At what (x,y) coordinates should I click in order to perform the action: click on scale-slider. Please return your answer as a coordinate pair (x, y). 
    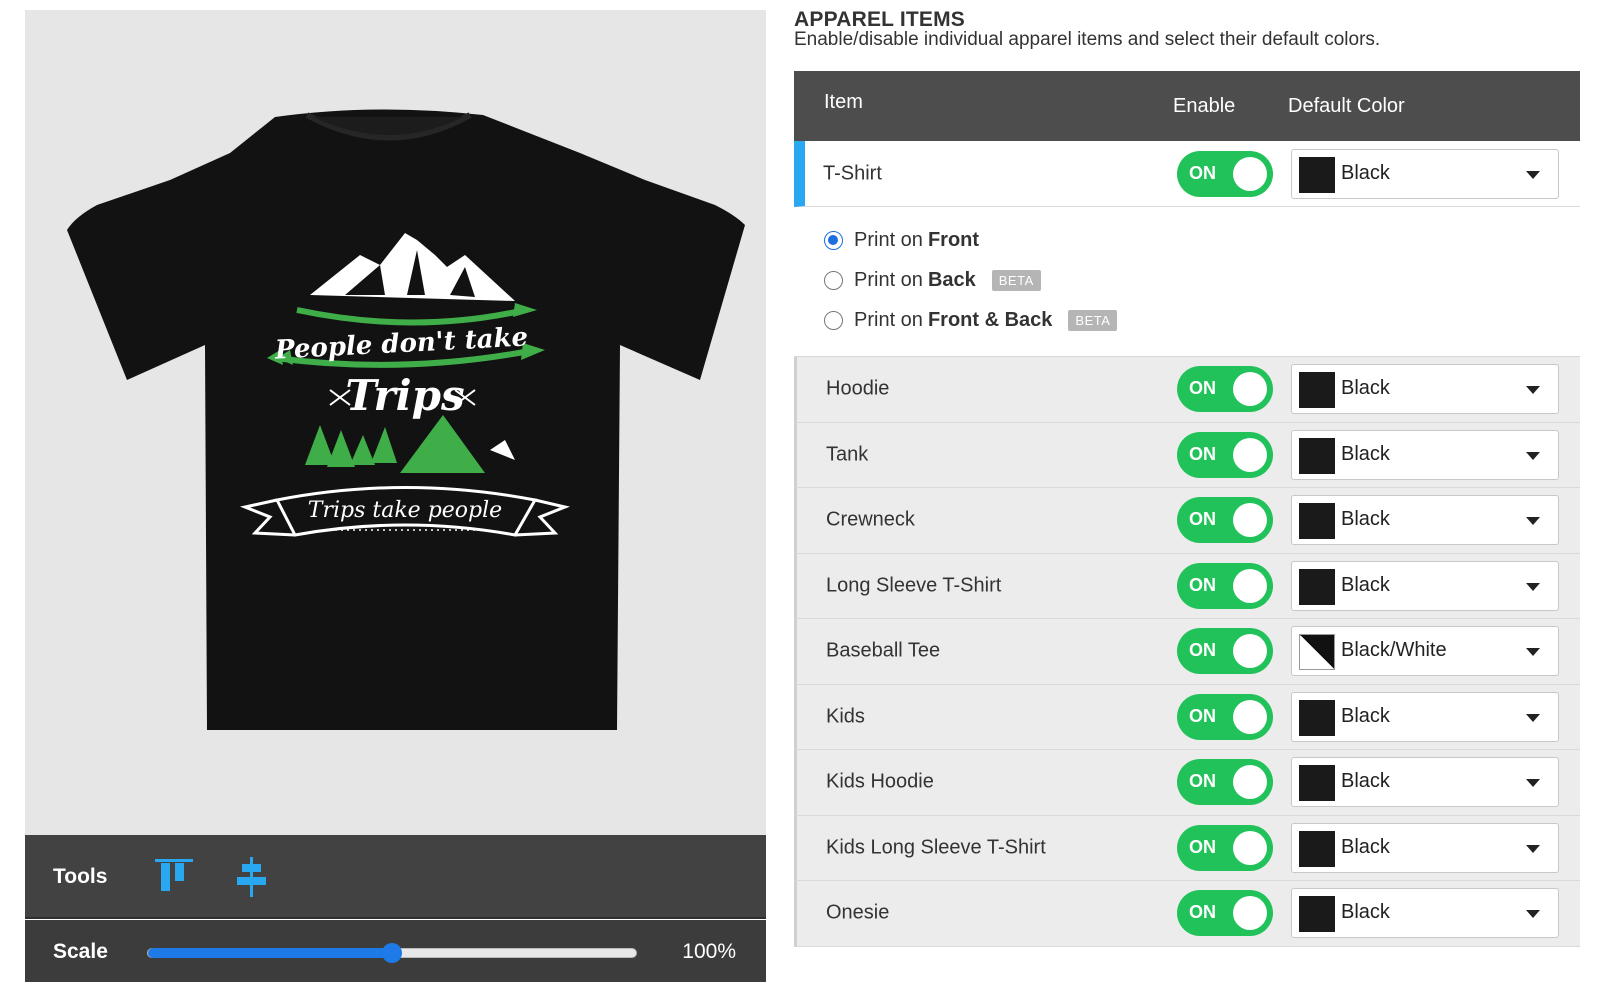
    Looking at the image, I should click on (392, 953).